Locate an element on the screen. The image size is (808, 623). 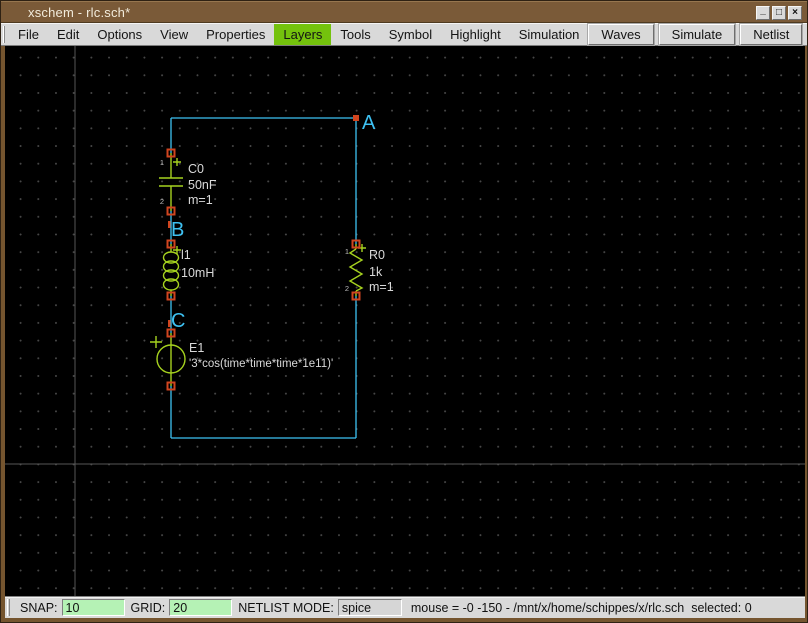
menu-file: File is located at coordinates (28, 34).